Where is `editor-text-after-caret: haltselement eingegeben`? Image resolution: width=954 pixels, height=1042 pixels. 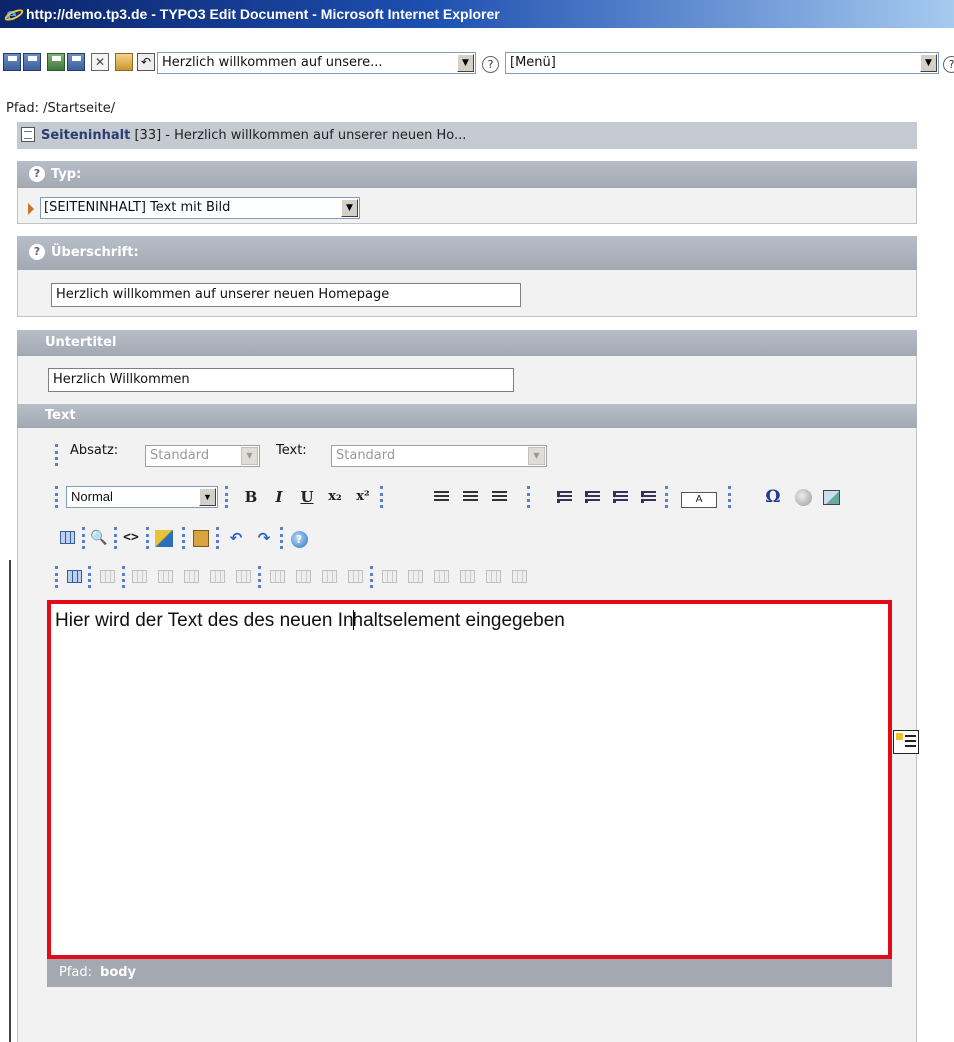 editor-text-after-caret: haltselement eingegeben is located at coordinates (458, 620).